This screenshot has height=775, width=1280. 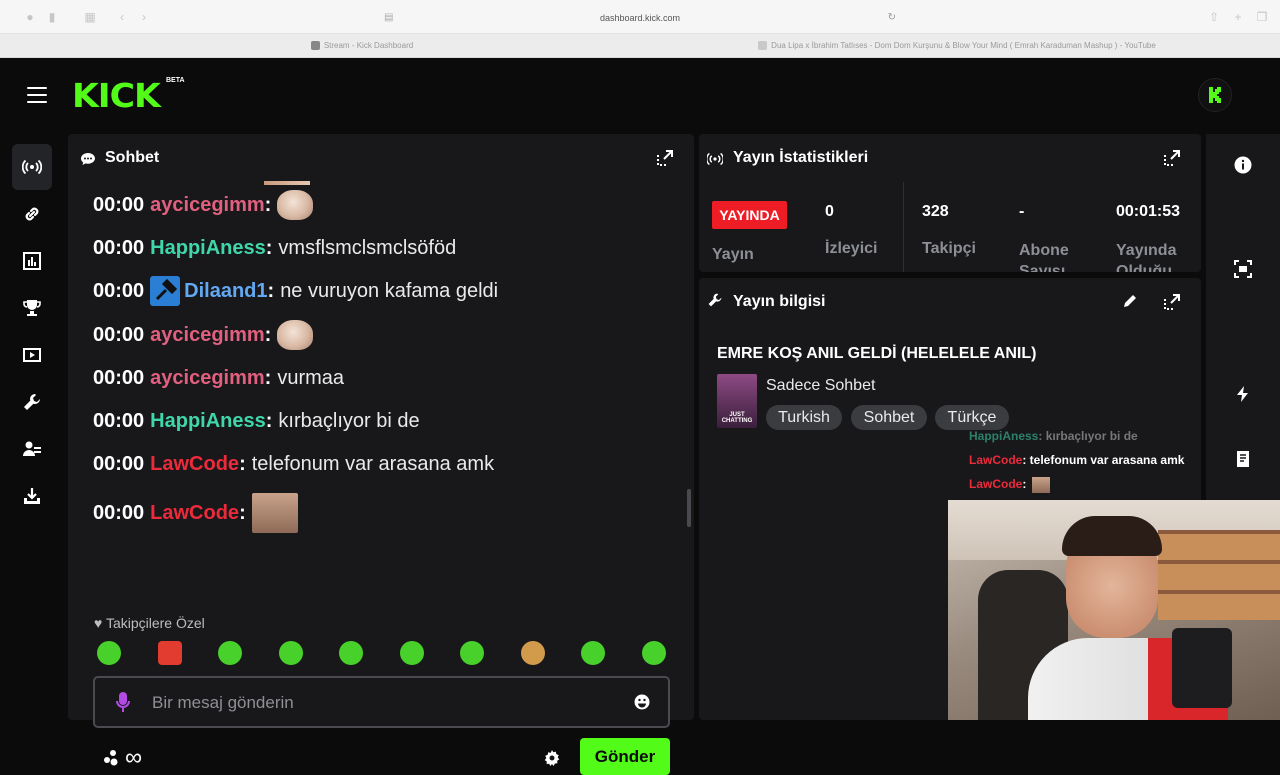 What do you see at coordinates (889, 417) in the screenshot?
I see `tag-sohbet: Sohbet` at bounding box center [889, 417].